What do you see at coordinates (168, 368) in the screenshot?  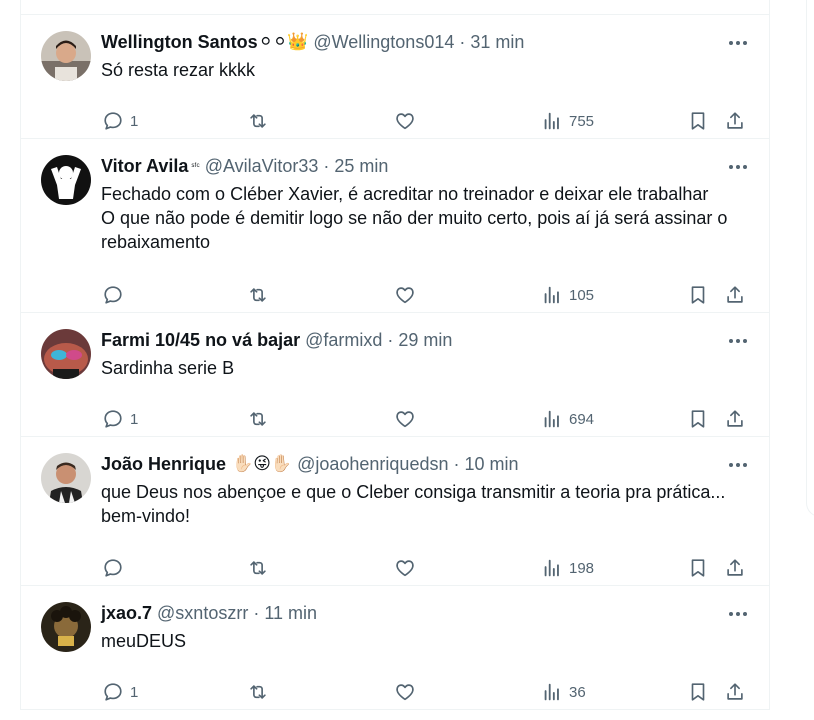 I see `tweet-text: Sardinha serie B` at bounding box center [168, 368].